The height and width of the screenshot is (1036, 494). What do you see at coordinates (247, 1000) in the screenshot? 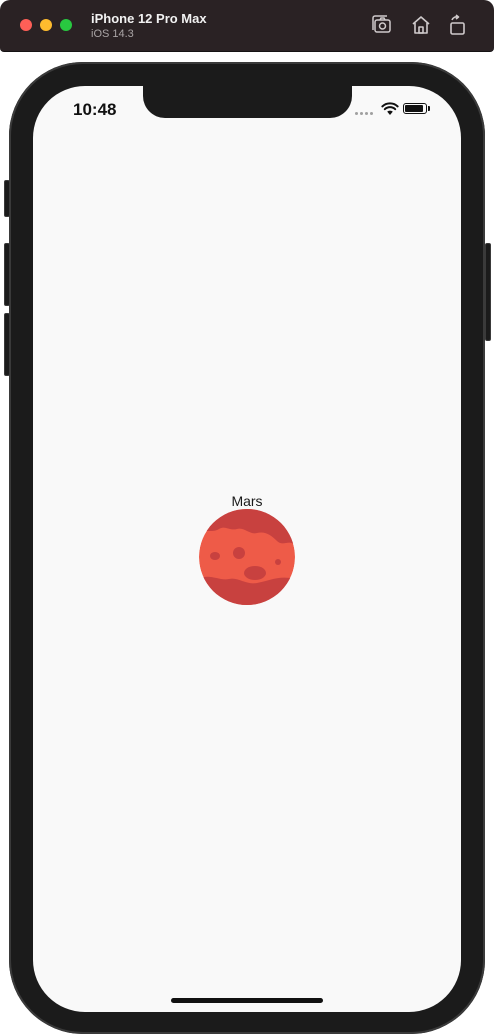
I see `home-indicator` at bounding box center [247, 1000].